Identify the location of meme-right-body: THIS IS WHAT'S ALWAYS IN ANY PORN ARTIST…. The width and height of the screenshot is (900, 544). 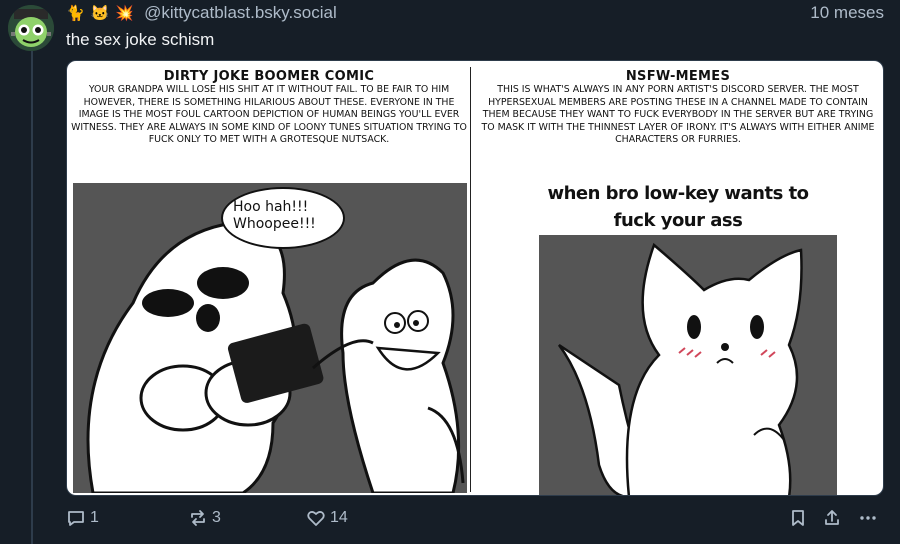
(678, 115).